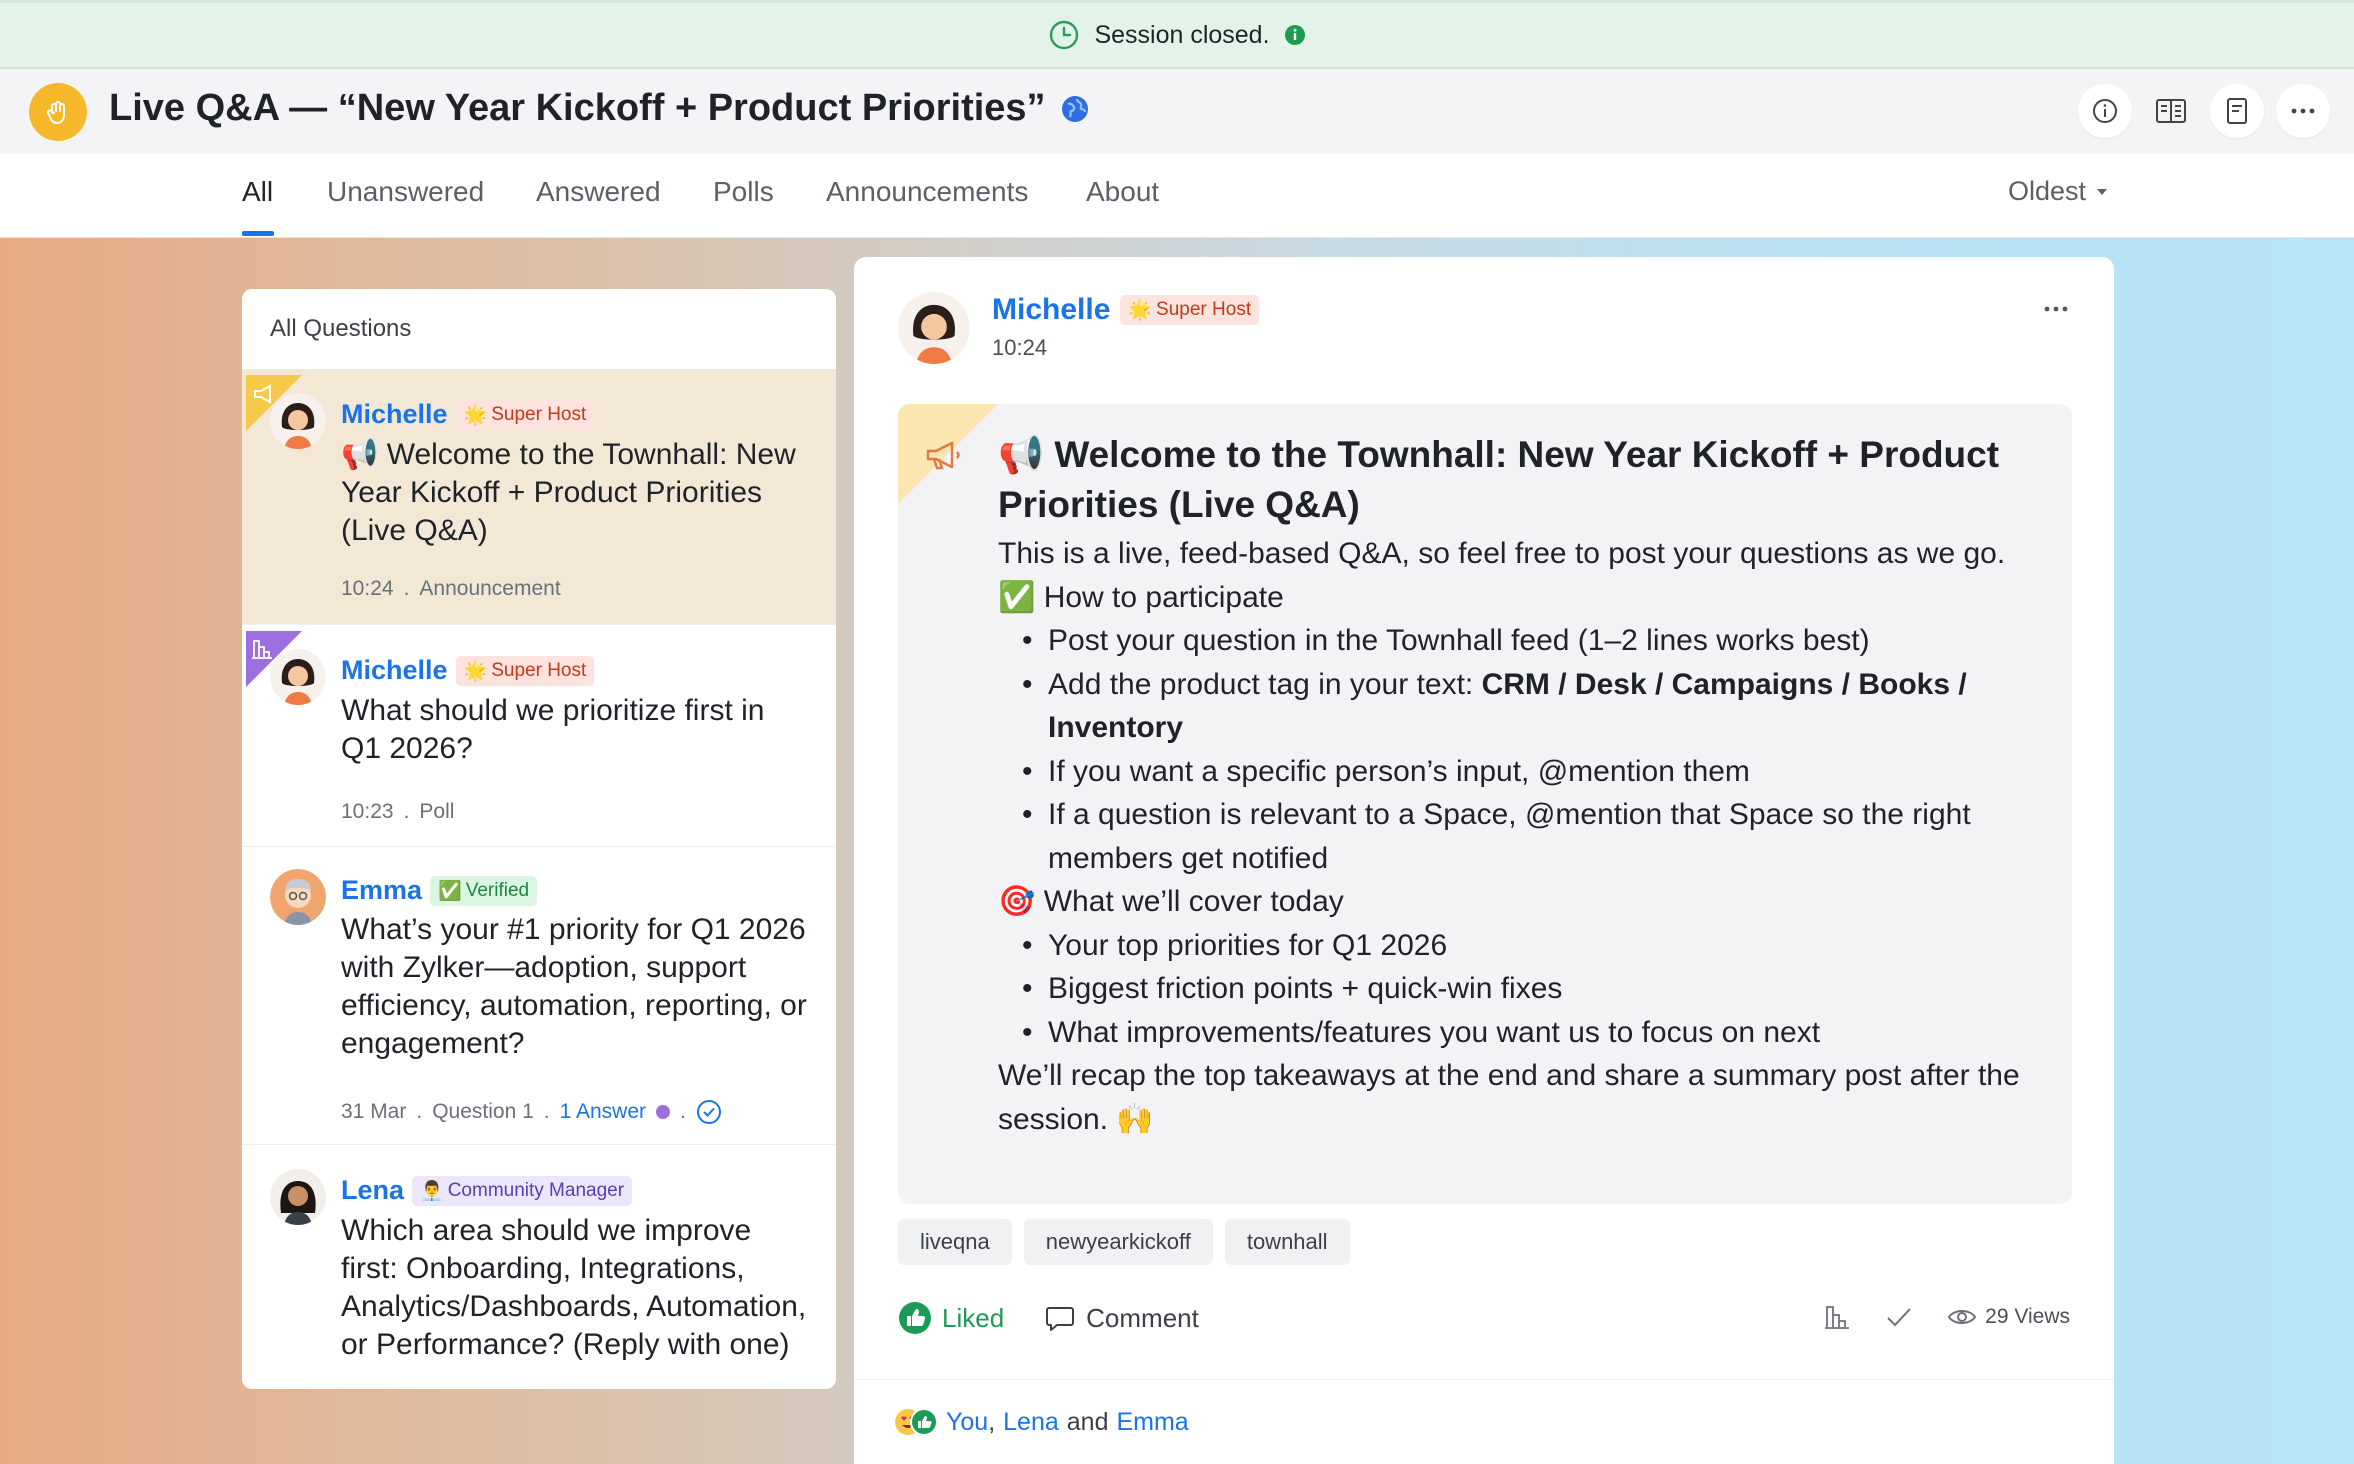  I want to click on avatar-emma, so click(298, 897).